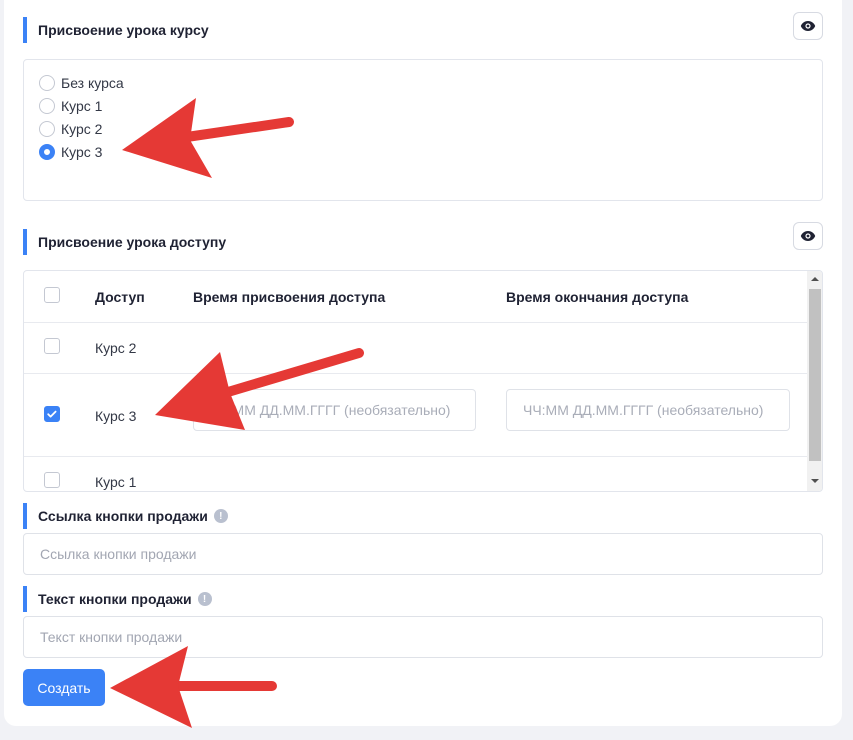  I want to click on table-scrollbar, so click(814, 381).